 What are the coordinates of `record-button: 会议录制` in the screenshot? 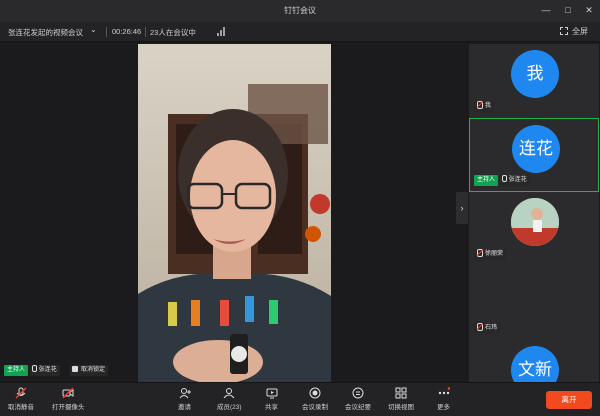 It's located at (315, 399).